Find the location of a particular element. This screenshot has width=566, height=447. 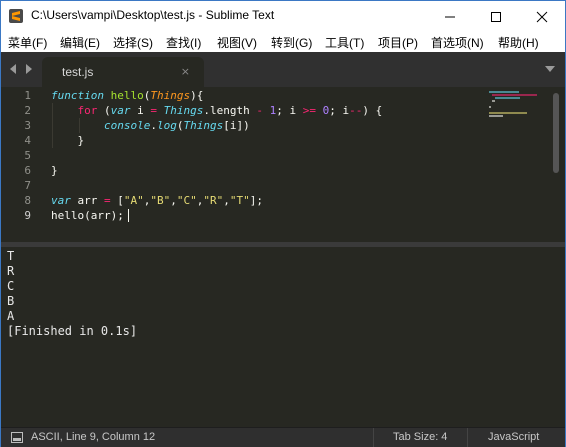

minimap is located at coordinates (519, 111).